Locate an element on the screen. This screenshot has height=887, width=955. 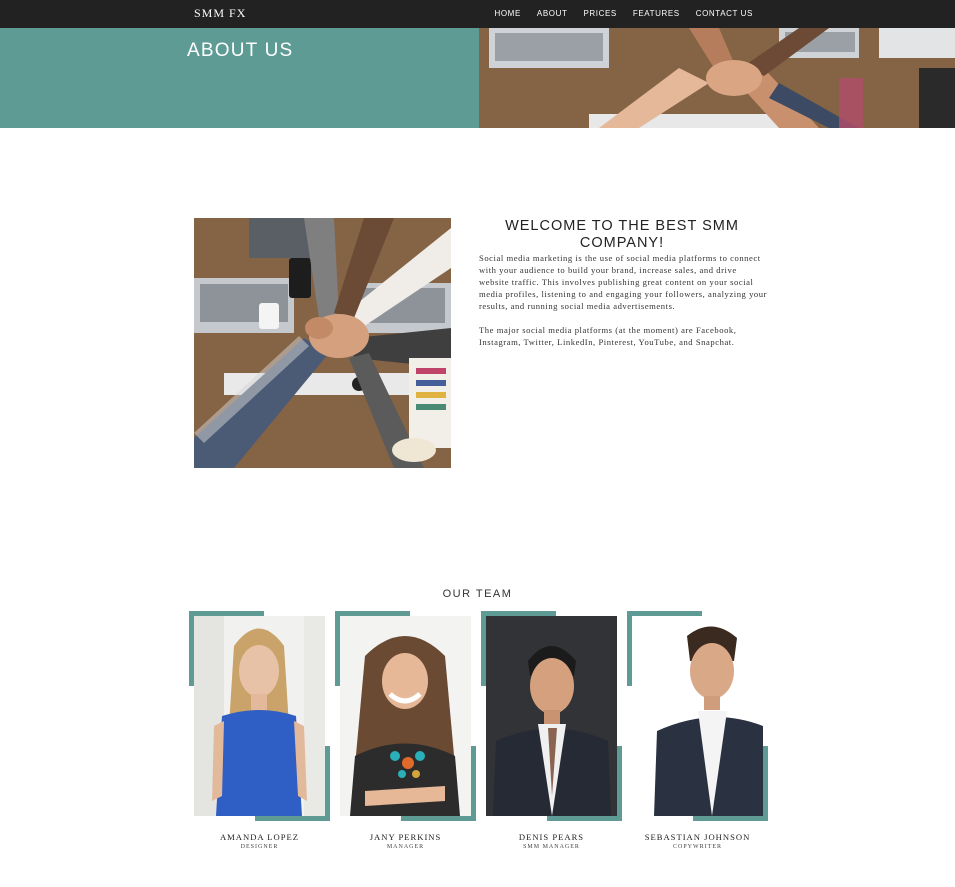
nav-home: HOME is located at coordinates (507, 13).